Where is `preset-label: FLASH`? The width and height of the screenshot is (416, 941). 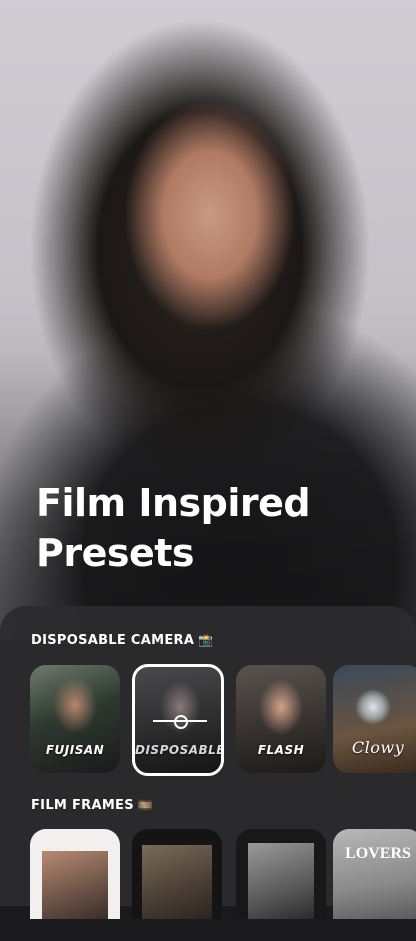
preset-label: FLASH is located at coordinates (281, 750).